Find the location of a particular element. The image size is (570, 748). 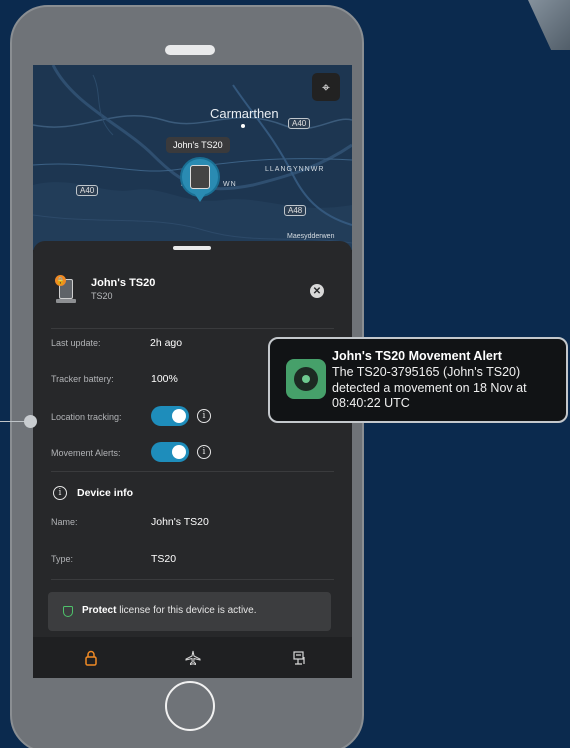

device-header: 🔒 John's TS20 TS20 ✕ is located at coordinates (192, 292).